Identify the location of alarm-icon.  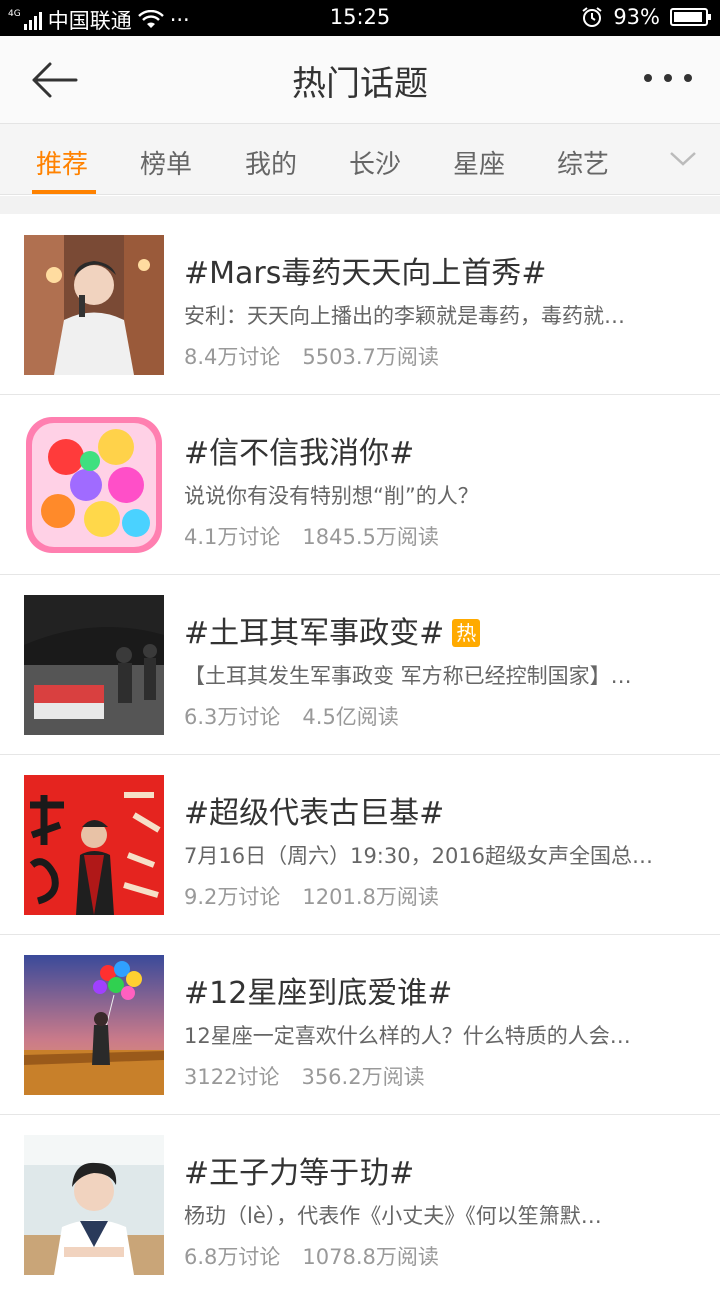
(592, 17).